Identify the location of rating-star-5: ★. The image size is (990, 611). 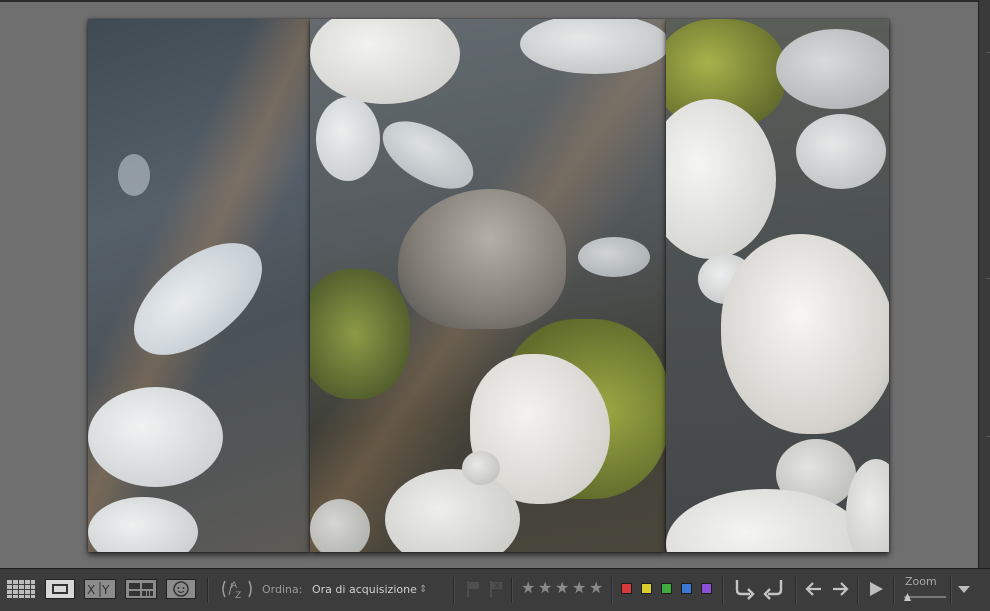
(596, 588).